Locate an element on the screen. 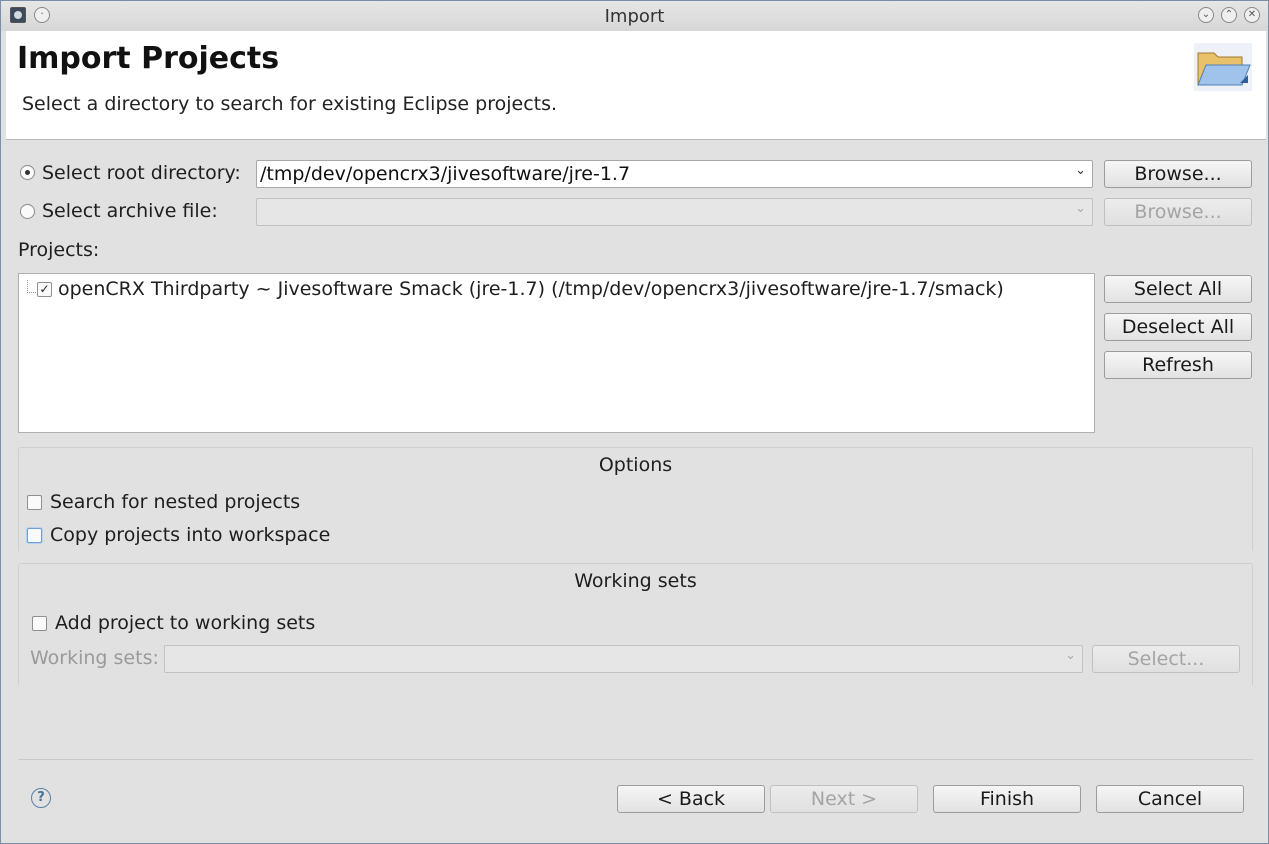 The width and height of the screenshot is (1269, 844). copy-projects-label: Copy projects into workspace is located at coordinates (190, 535).